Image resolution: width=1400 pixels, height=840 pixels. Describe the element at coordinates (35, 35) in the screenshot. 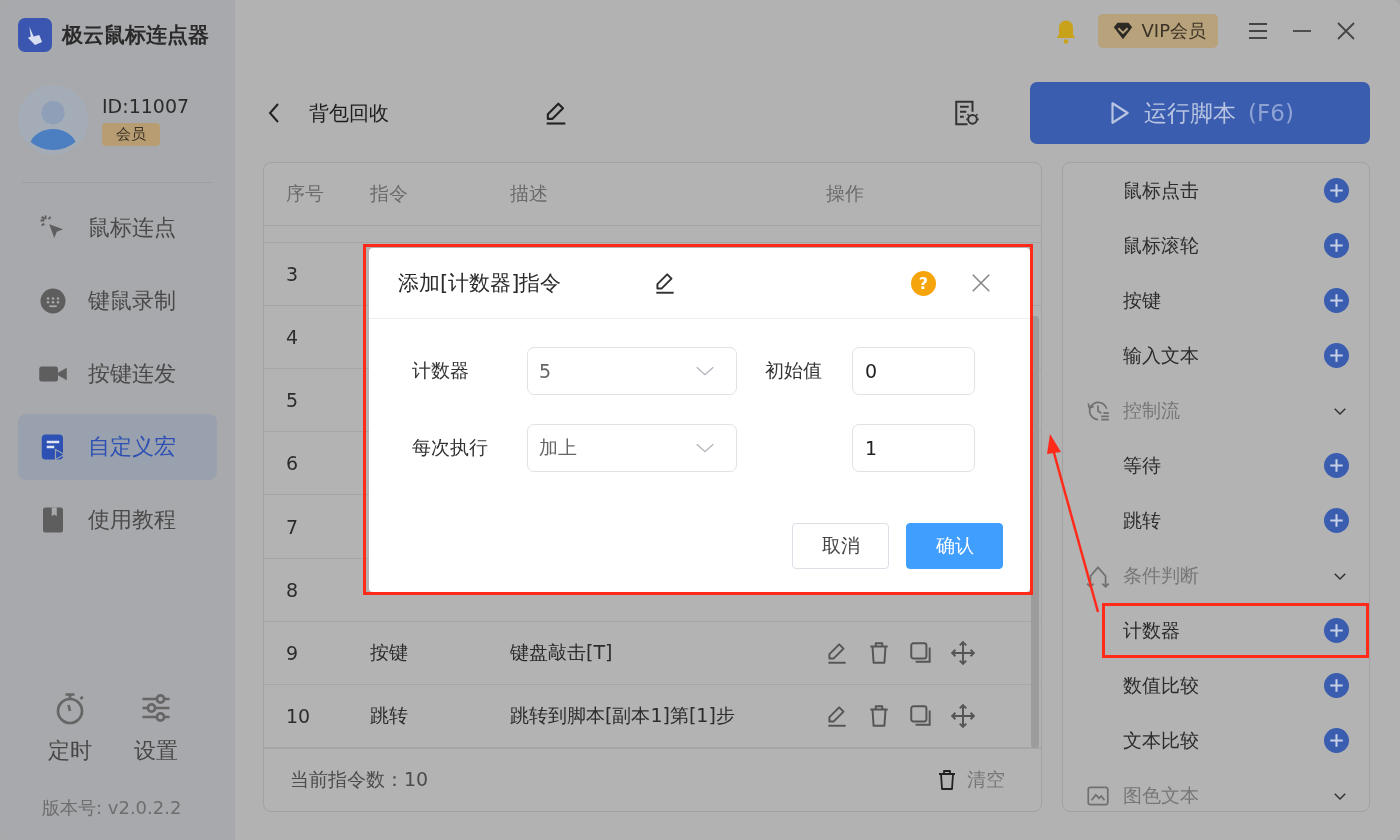

I see `hand-pointer-logo` at that location.